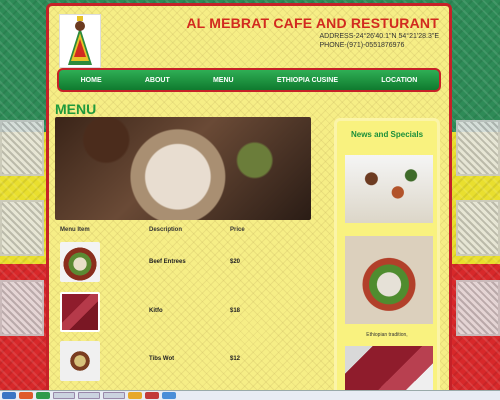 The image size is (500, 400). I want to click on menu-item-name: Tibs Wot, so click(162, 359).